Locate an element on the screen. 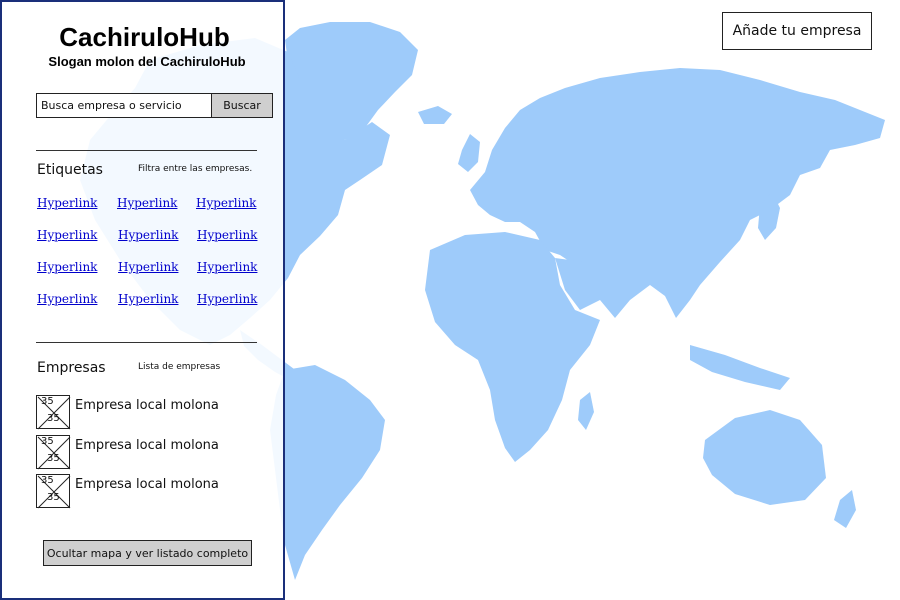 The width and height of the screenshot is (900, 600). tags-title: Etiquetas is located at coordinates (70, 170).